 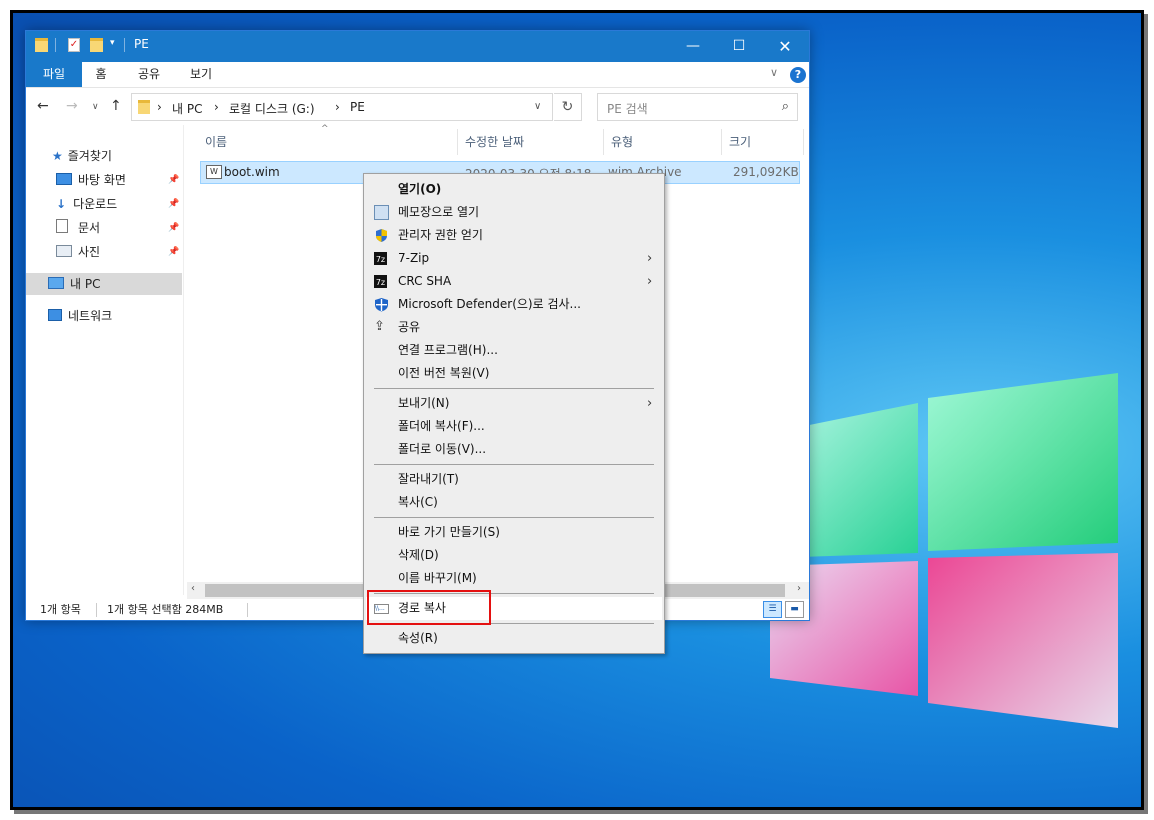 I want to click on computer-icon, so click(x=56, y=283).